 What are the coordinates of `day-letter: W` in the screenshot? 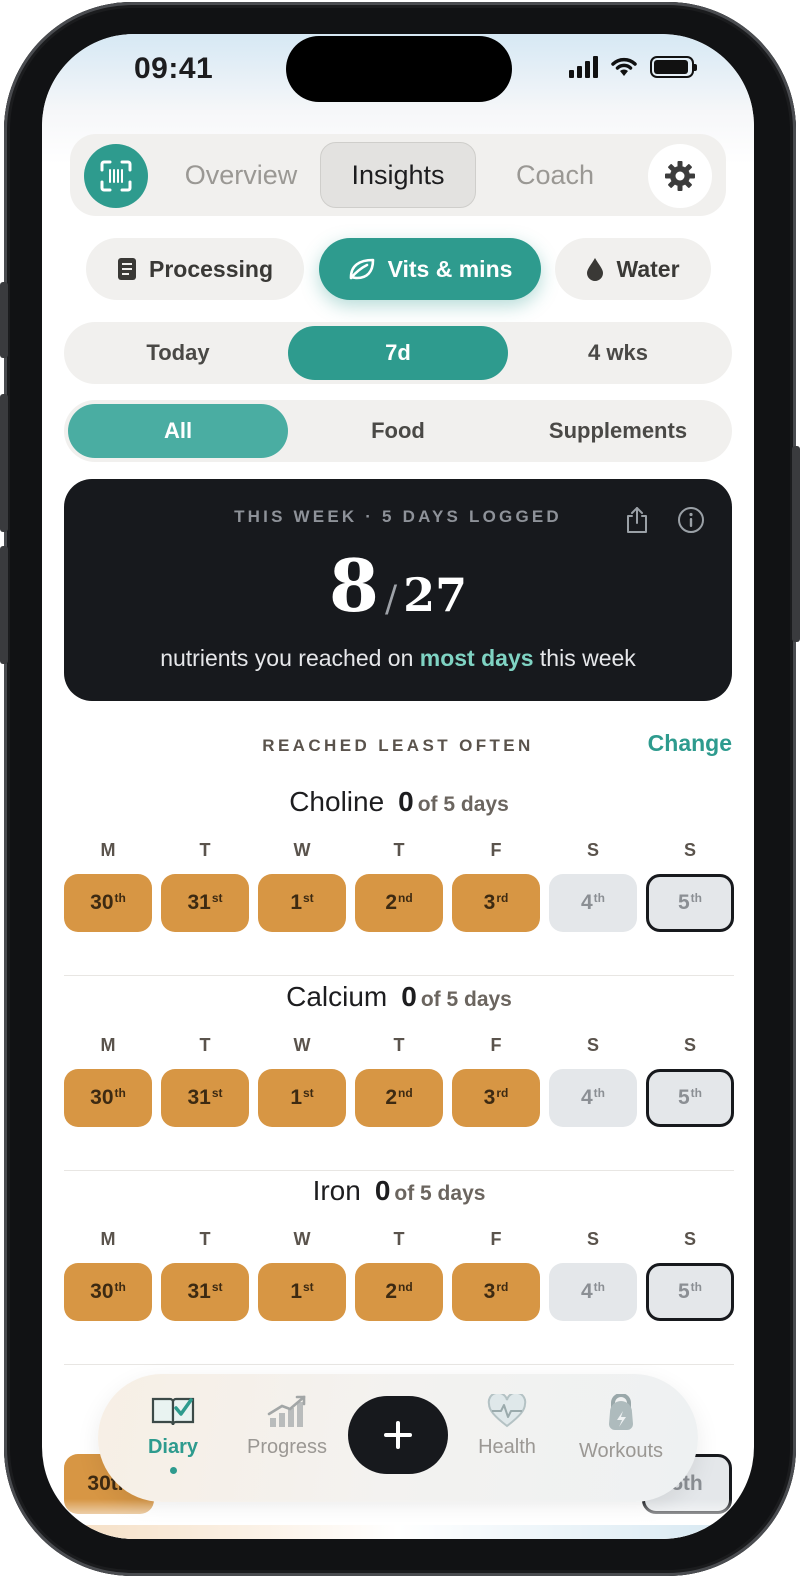 It's located at (302, 1239).